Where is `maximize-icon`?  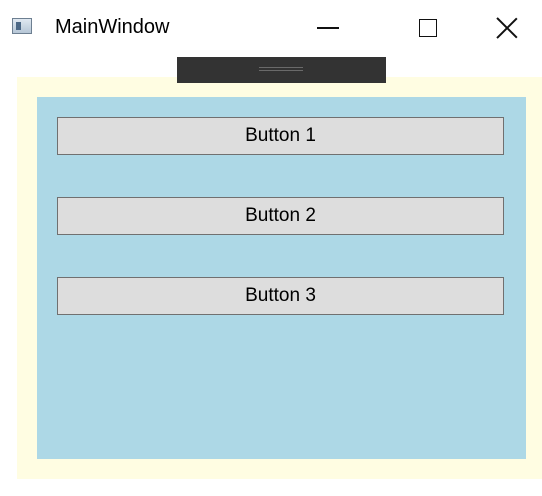 maximize-icon is located at coordinates (428, 28).